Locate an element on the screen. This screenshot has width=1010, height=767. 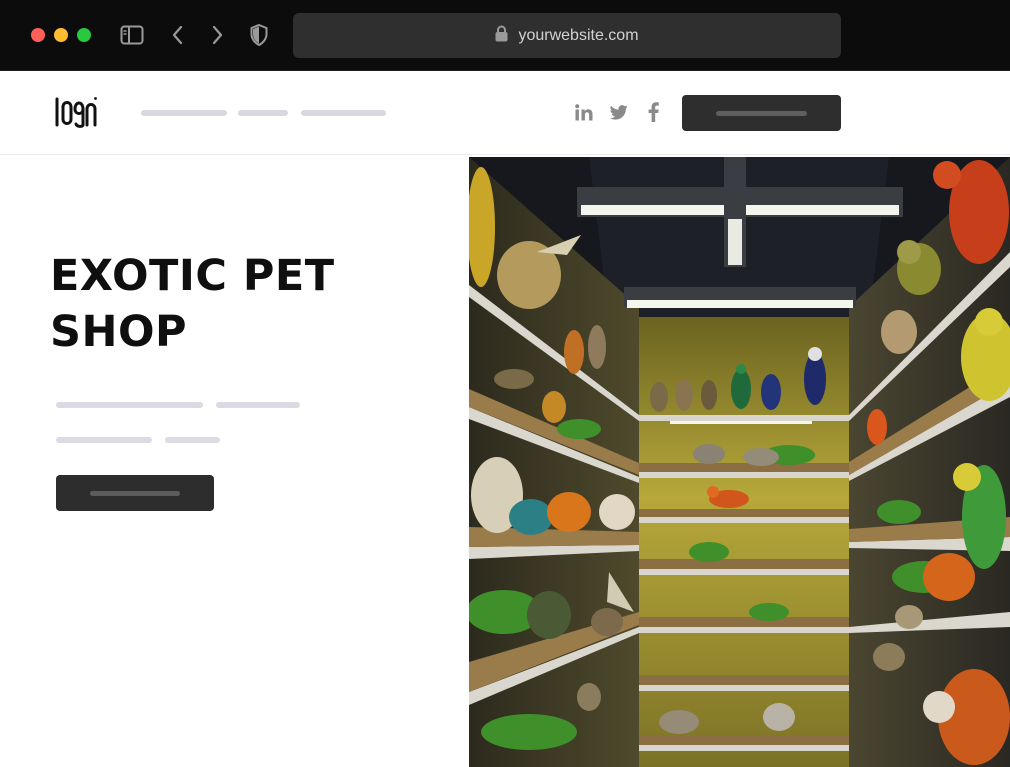
hero-text-line-2b is located at coordinates (192, 440).